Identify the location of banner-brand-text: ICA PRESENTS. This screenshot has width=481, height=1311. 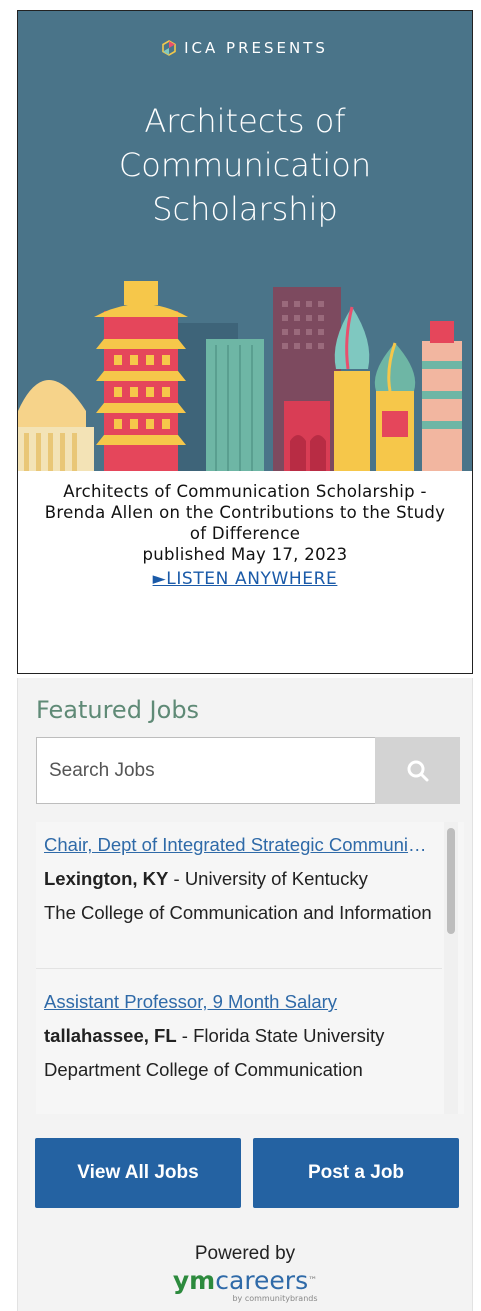
(256, 48).